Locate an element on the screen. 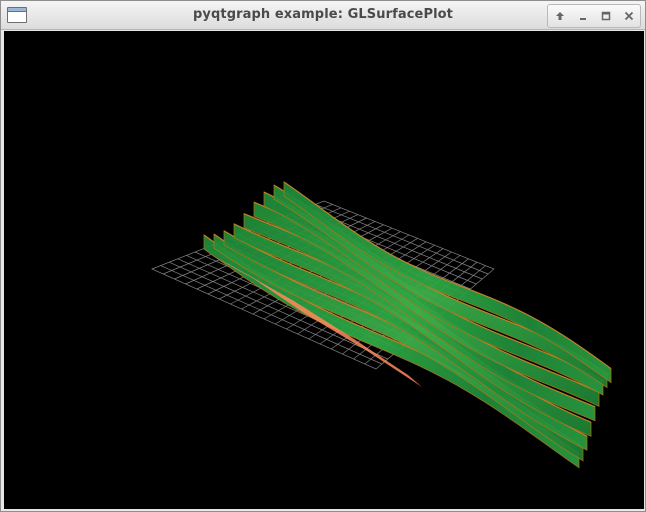 Image resolution: width=646 pixels, height=512 pixels. minimize-button is located at coordinates (583, 16).